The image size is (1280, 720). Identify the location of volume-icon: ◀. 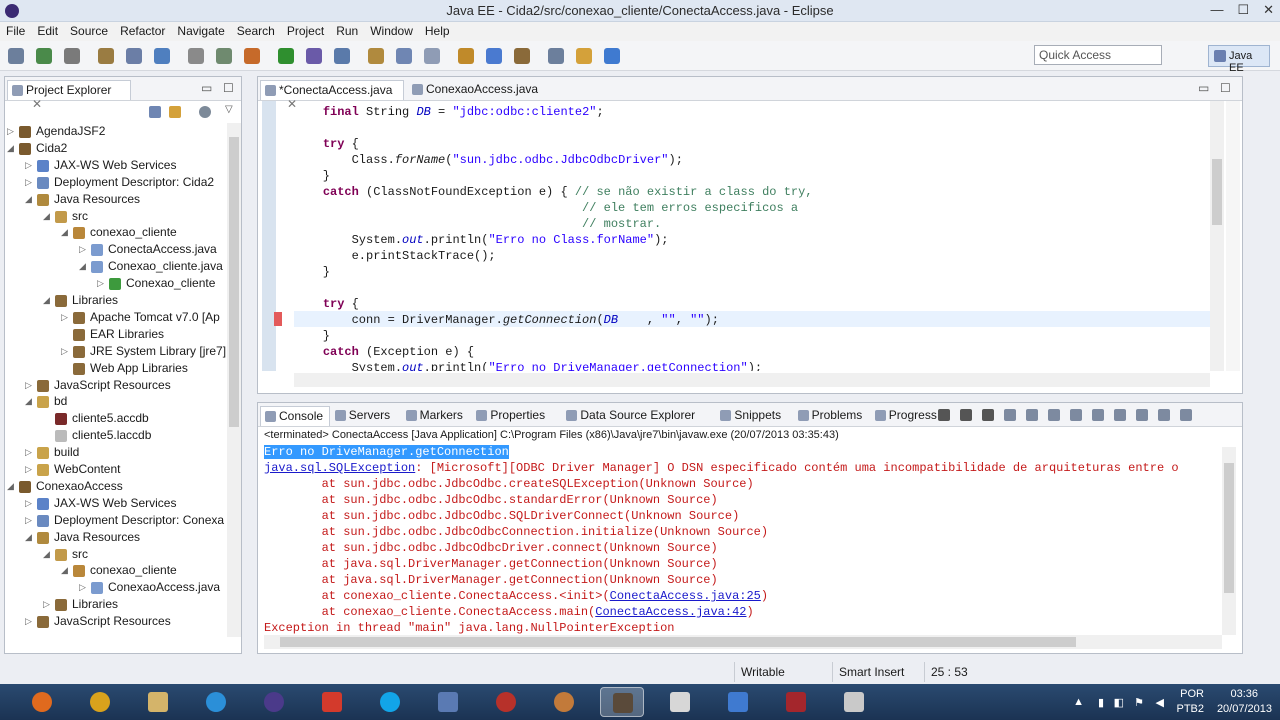
(1160, 702).